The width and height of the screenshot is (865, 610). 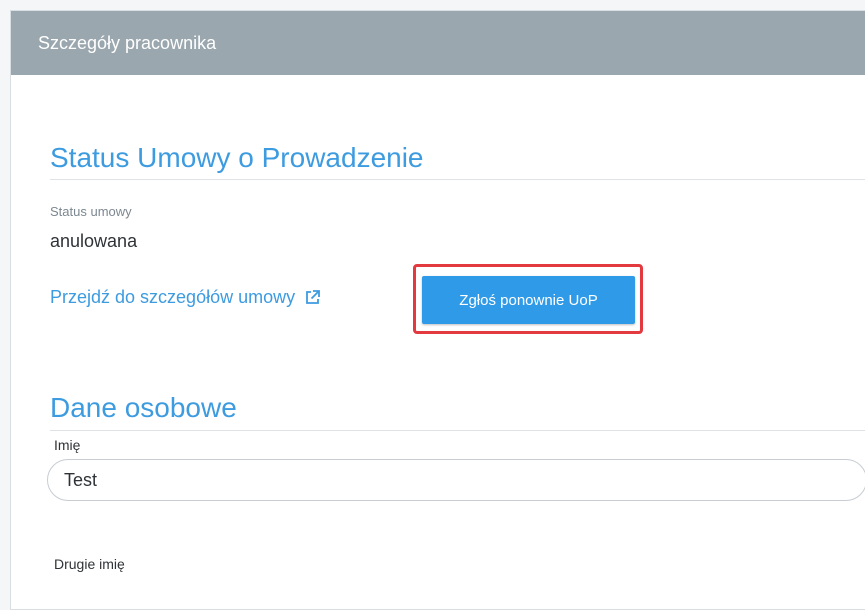 What do you see at coordinates (89, 564) in the screenshot?
I see `second-name-label: Drugie imię` at bounding box center [89, 564].